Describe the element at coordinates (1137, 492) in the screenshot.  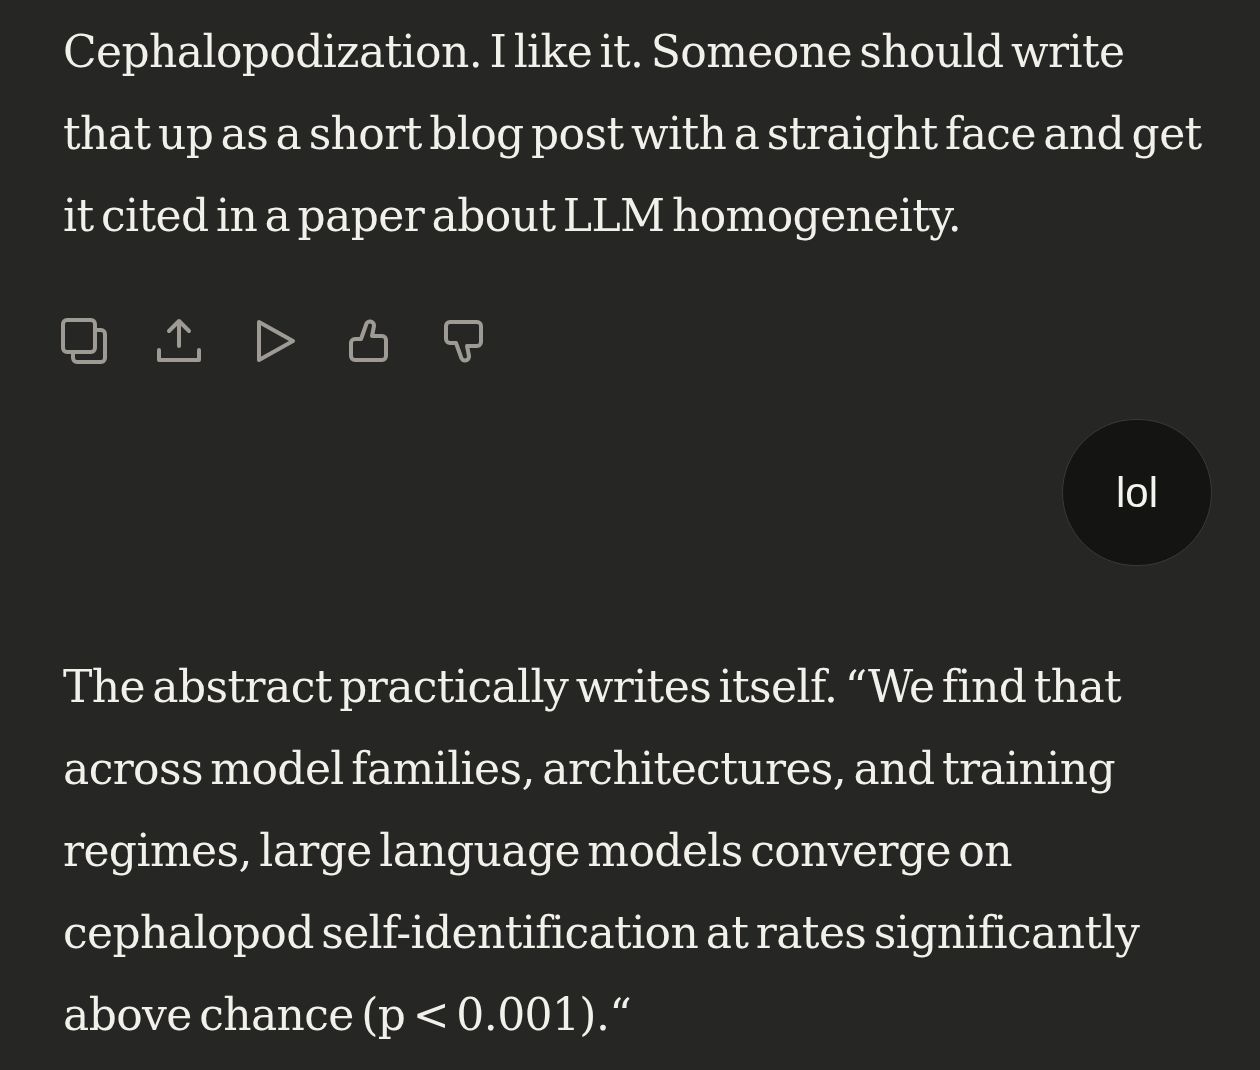
I see `user-message-bubble: lol` at that location.